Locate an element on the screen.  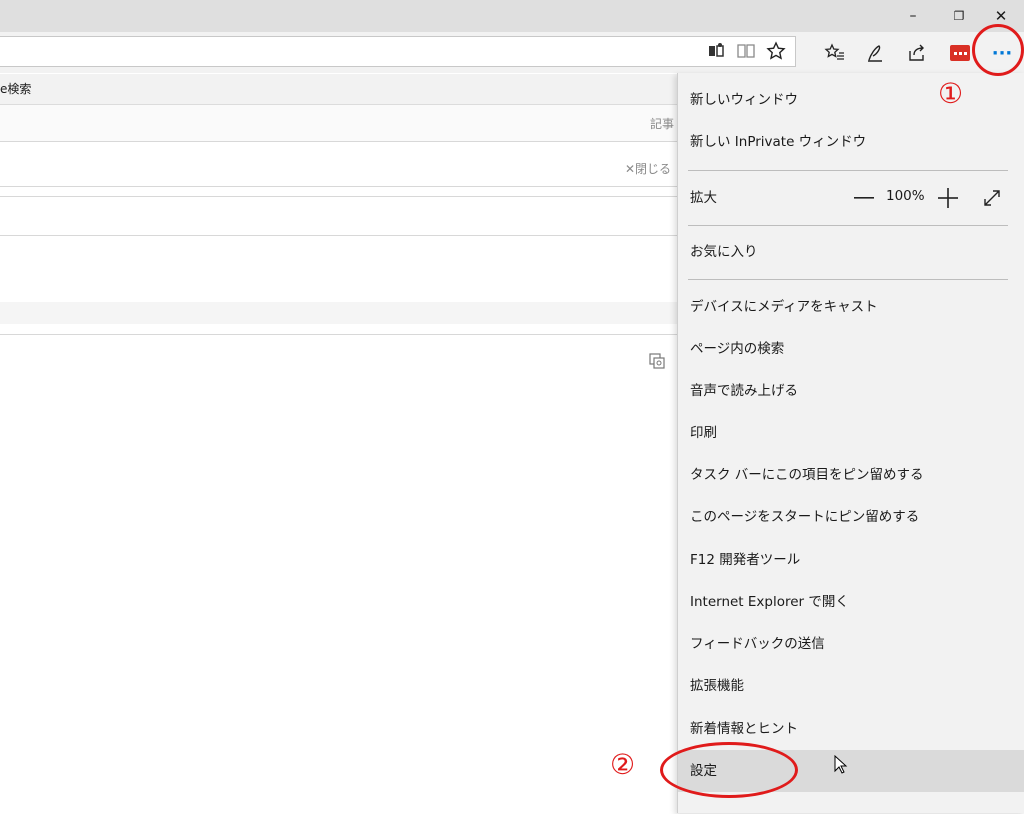
title-bar: – ❐ ✕ is located at coordinates (512, 16).